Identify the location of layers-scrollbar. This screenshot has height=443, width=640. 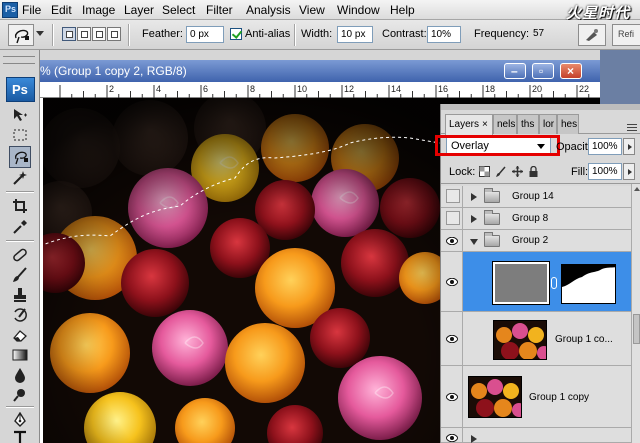
(635, 313).